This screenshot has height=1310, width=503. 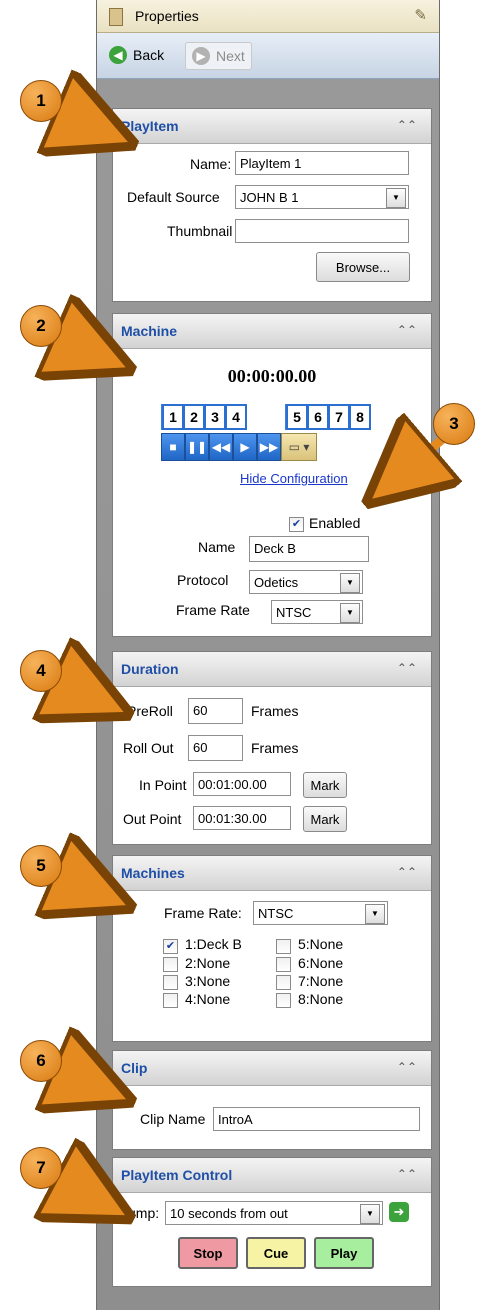 I want to click on frame-rate-select: NTSC ▼, so click(x=317, y=612).